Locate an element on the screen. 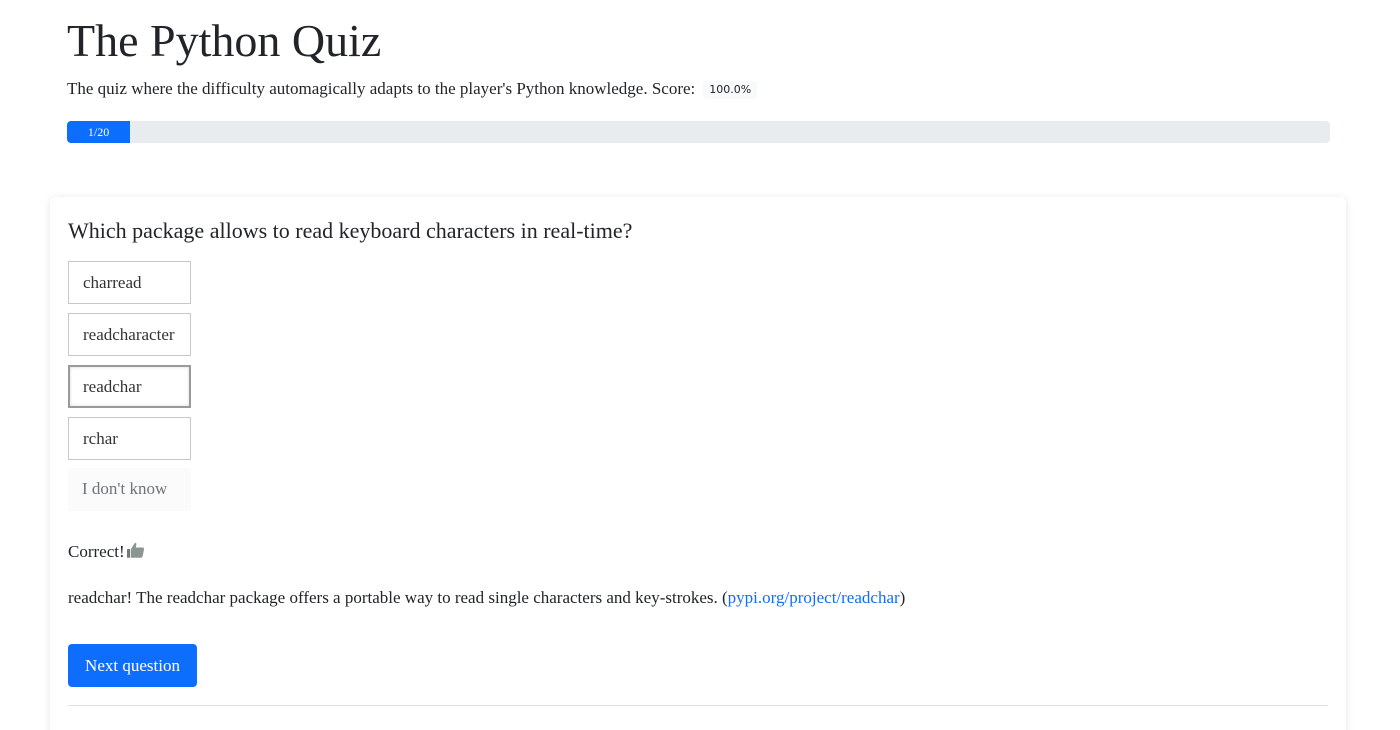  answer-option-charread: charread is located at coordinates (129, 282).